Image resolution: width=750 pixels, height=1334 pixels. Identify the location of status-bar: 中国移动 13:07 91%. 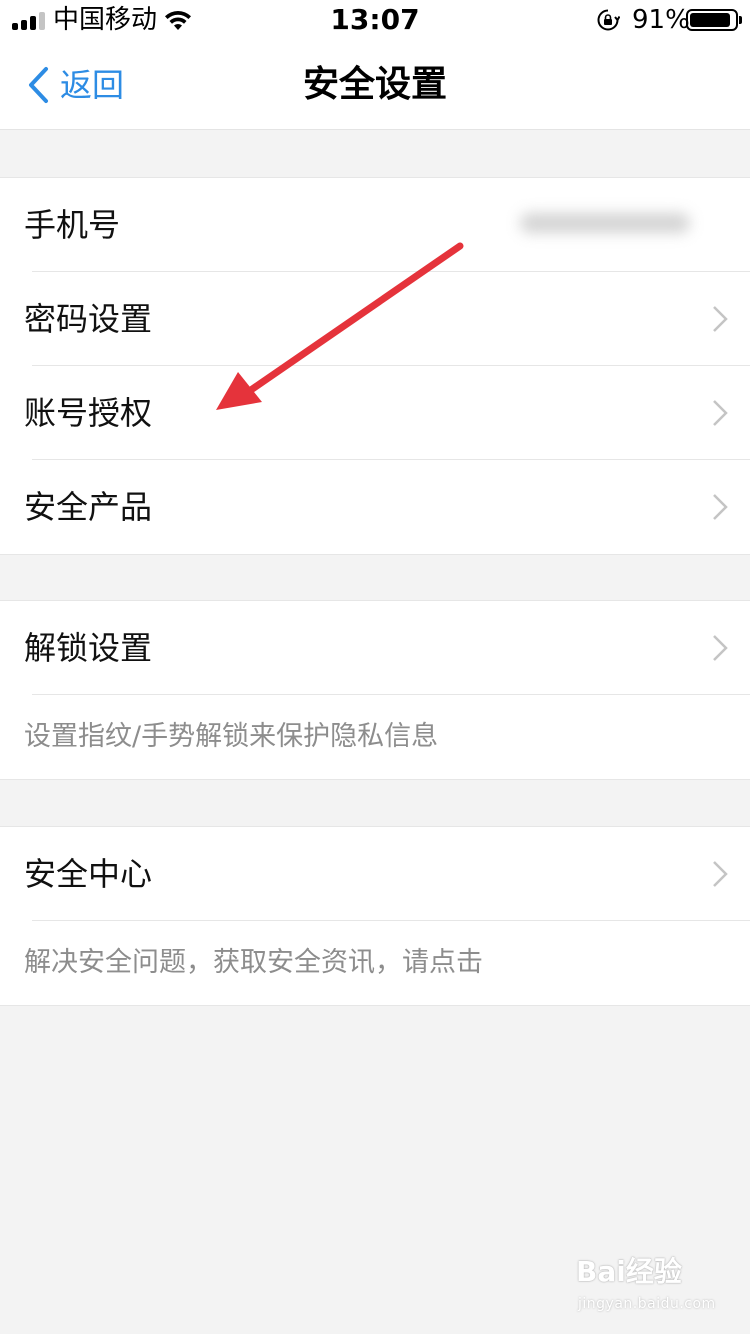
(375, 20).